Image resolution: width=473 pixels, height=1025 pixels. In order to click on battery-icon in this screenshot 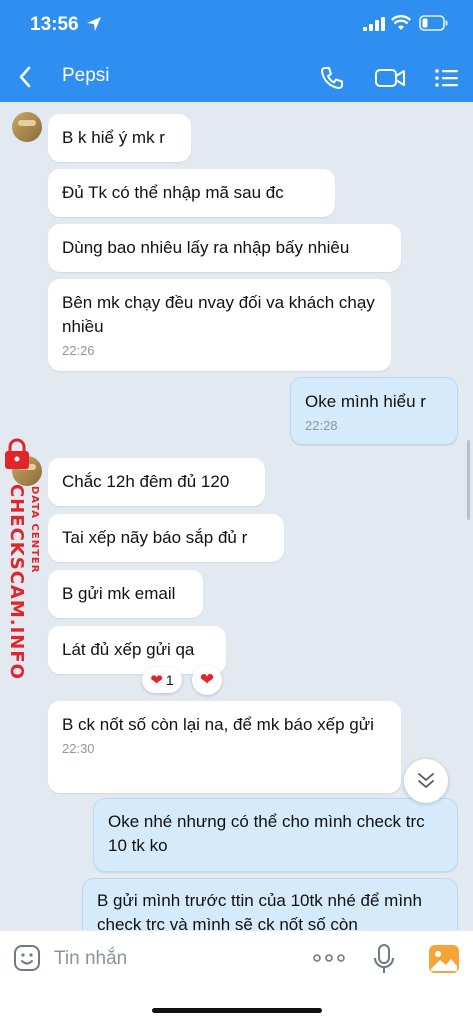, I will do `click(433, 23)`.